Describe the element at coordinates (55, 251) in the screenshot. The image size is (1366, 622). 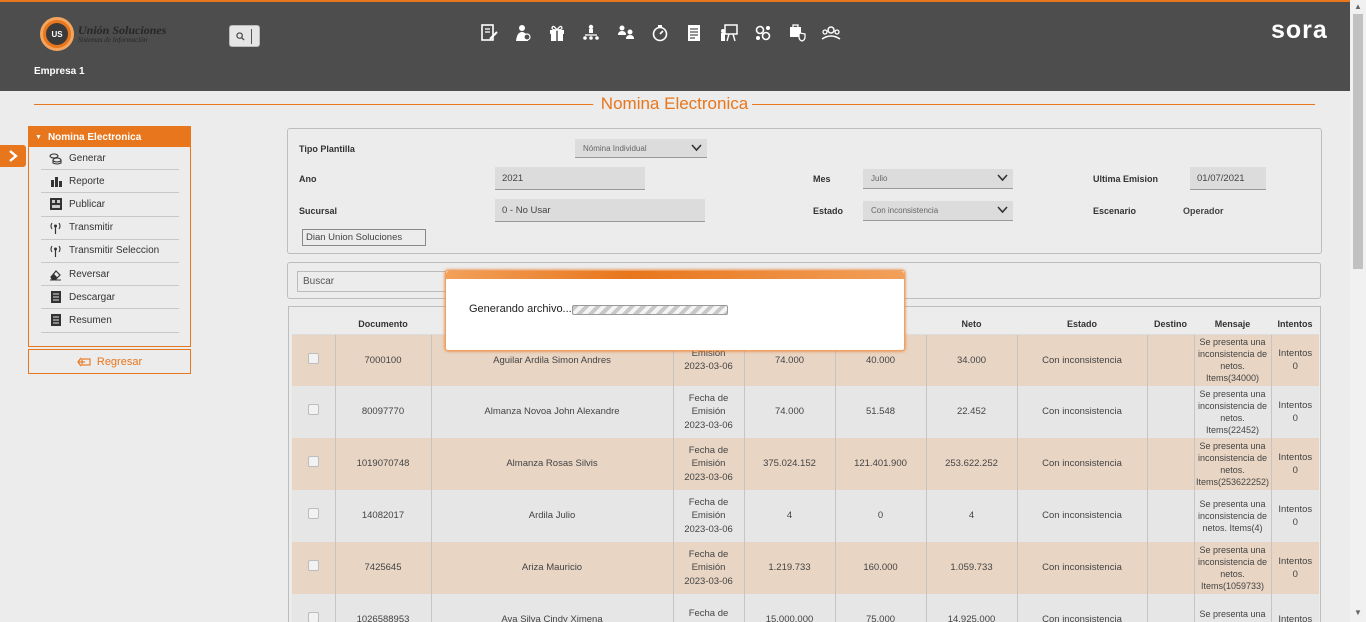
I see `antenna-icon` at that location.